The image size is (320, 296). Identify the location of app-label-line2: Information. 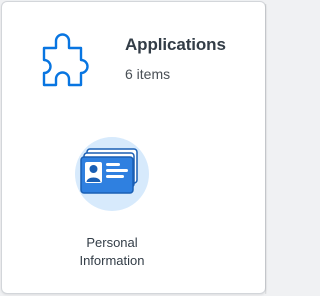
(112, 260).